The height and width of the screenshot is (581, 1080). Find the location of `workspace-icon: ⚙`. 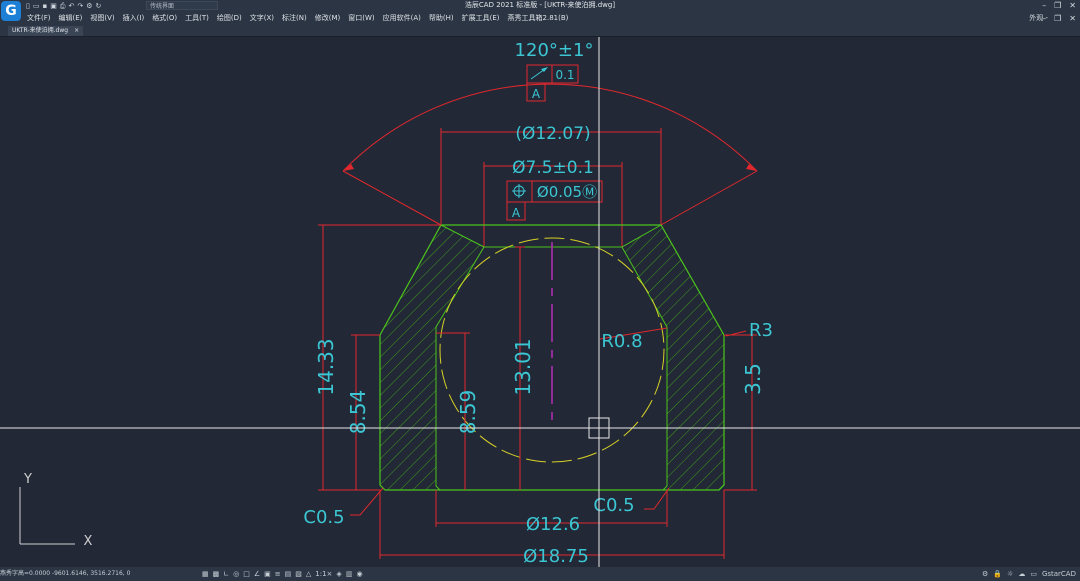

workspace-icon: ⚙ is located at coordinates (89, 6).